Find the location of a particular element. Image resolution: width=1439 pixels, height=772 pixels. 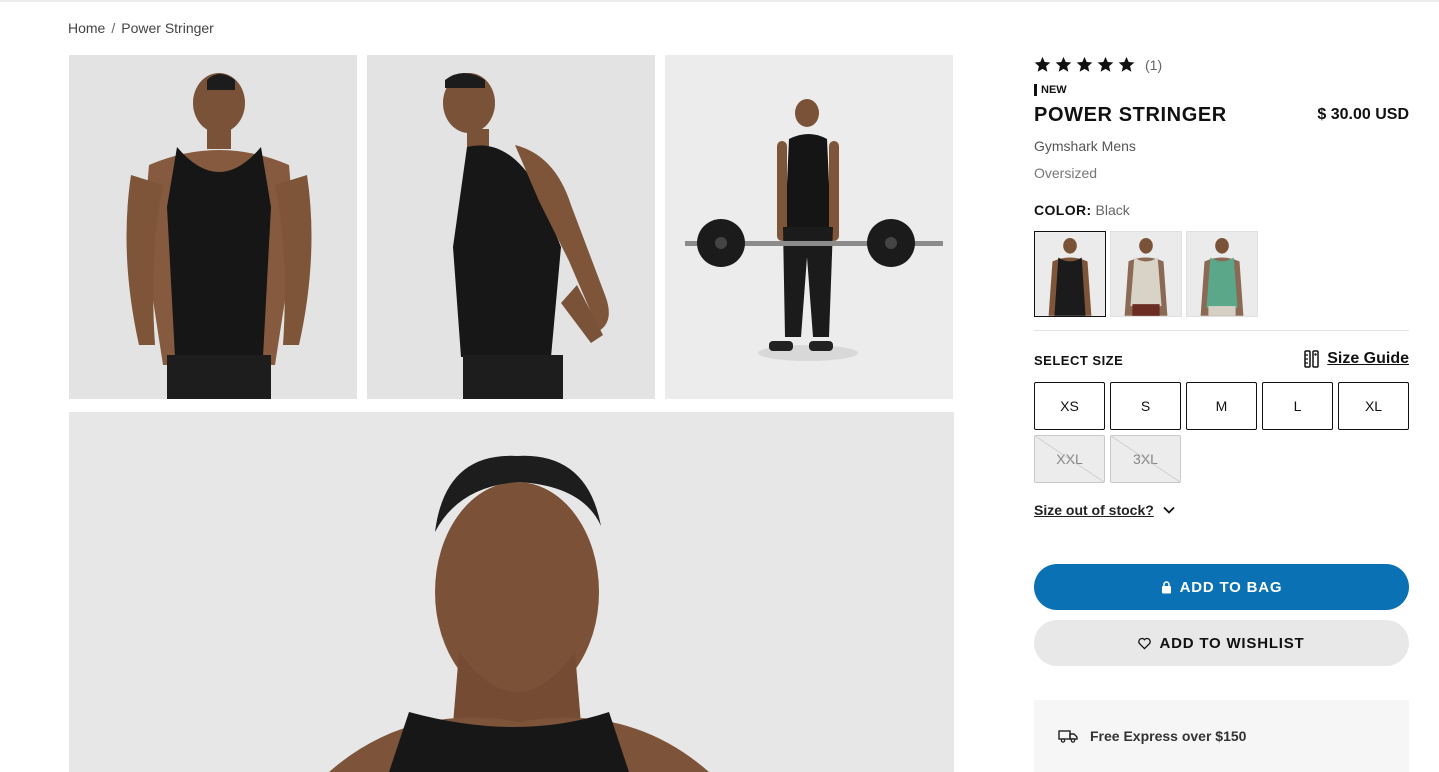

color-swatch-black is located at coordinates (1070, 274).